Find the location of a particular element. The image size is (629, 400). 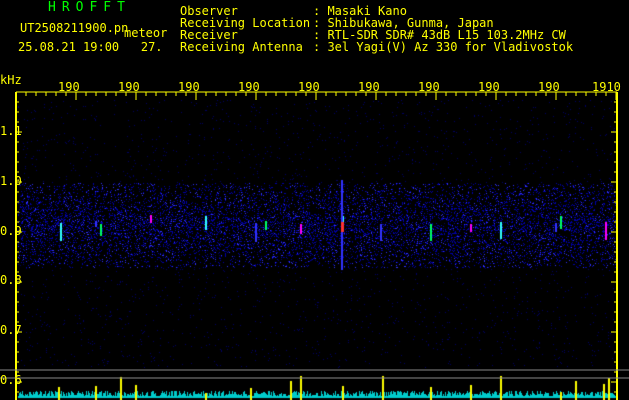

observation-datetime: 25.08.21 19:00 27. is located at coordinates (90, 47).